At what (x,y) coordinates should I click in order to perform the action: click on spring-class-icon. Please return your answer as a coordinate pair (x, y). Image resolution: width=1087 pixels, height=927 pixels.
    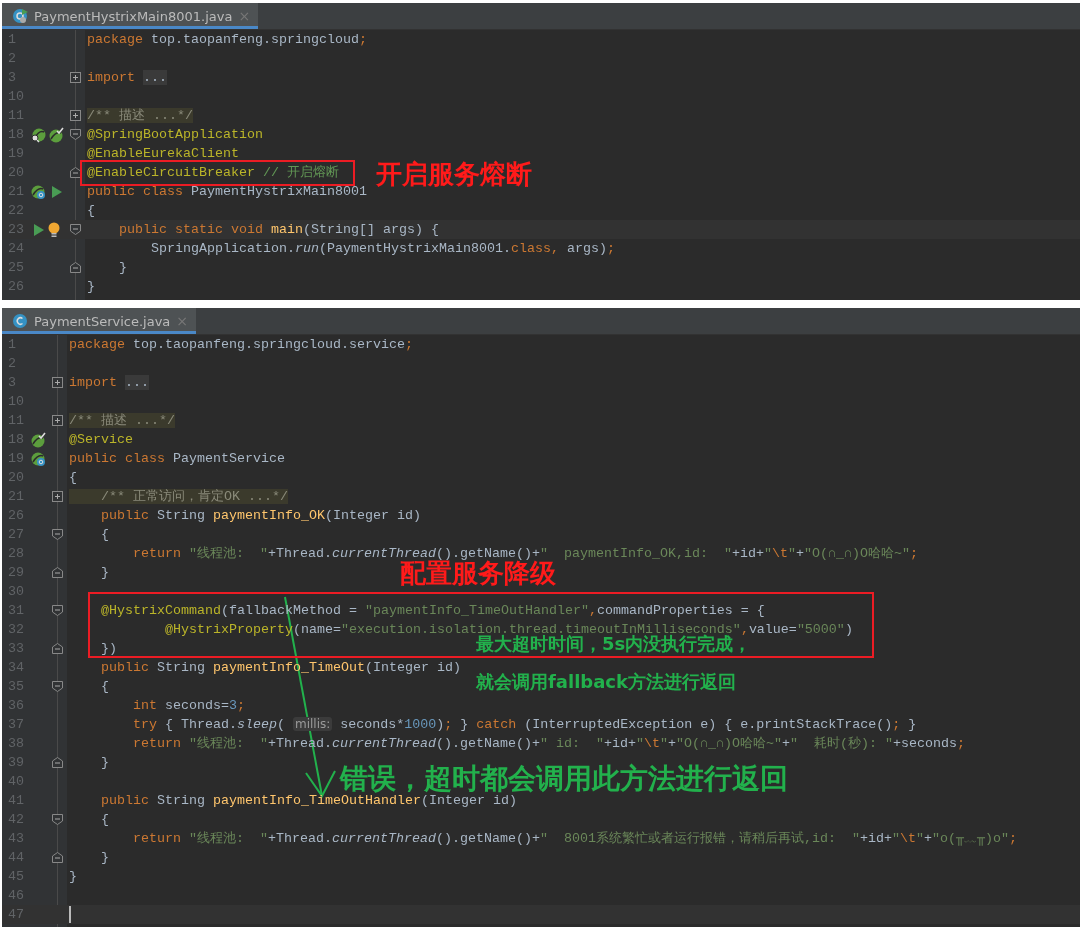
    Looking at the image, I should click on (20, 16).